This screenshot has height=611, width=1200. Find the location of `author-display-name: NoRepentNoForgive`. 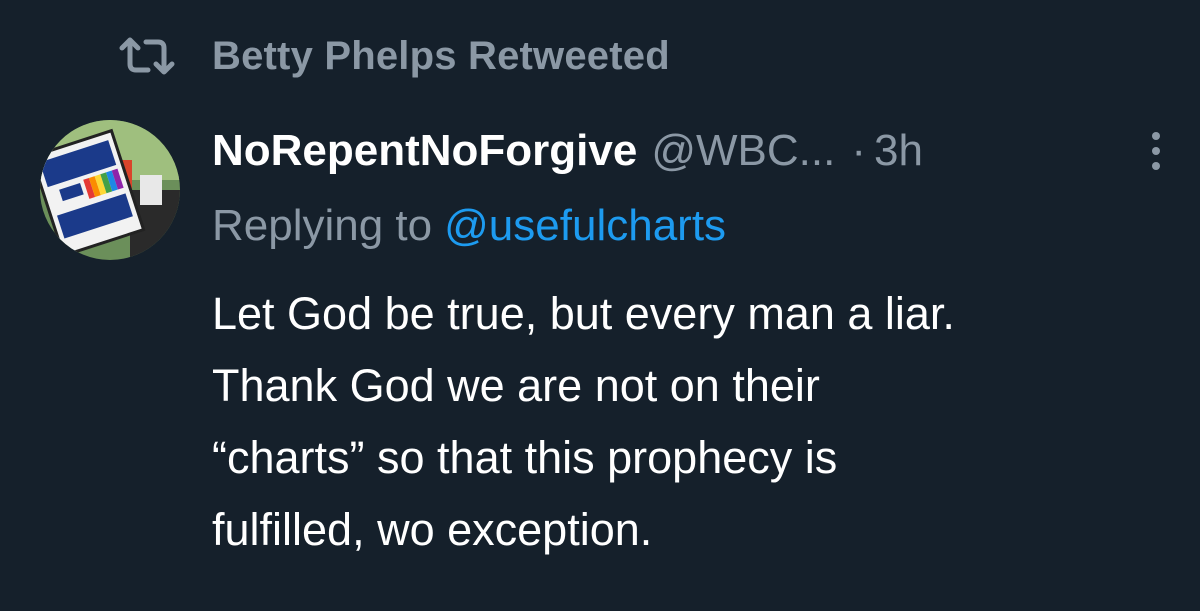

author-display-name: NoRepentNoForgive is located at coordinates (424, 151).